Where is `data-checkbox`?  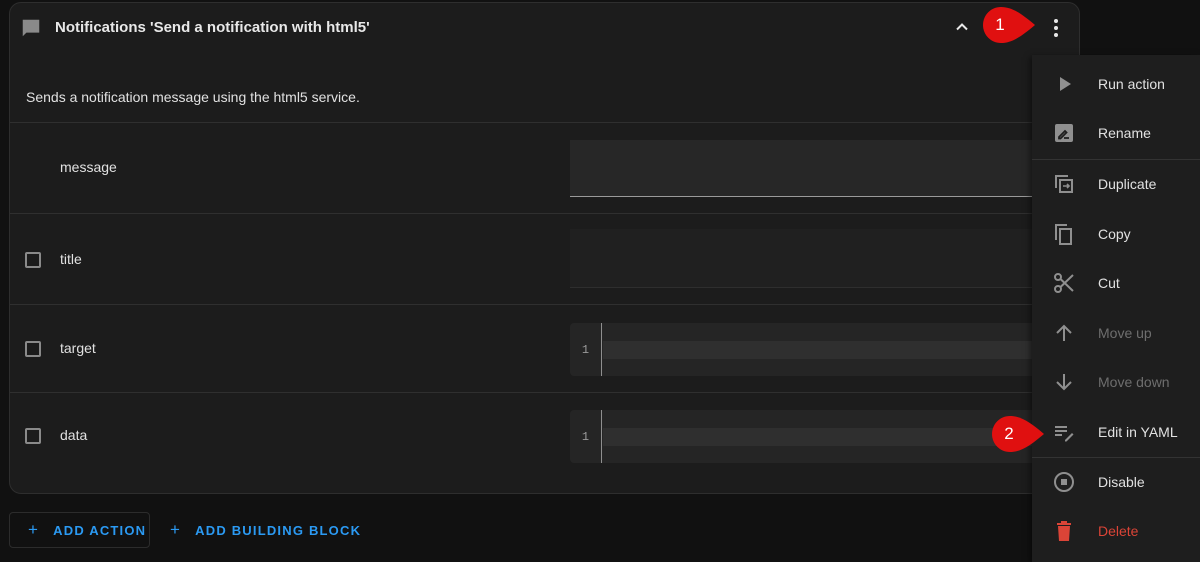
data-checkbox is located at coordinates (33, 436).